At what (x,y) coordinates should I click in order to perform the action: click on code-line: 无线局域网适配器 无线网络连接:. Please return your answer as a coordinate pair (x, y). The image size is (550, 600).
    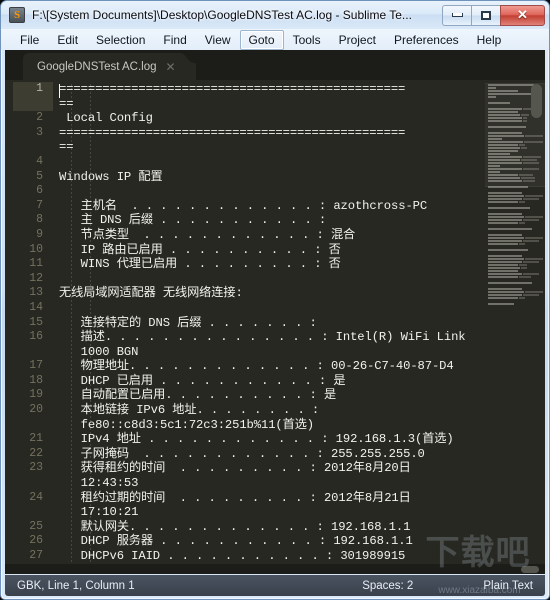
    Looking at the image, I should click on (151, 293).